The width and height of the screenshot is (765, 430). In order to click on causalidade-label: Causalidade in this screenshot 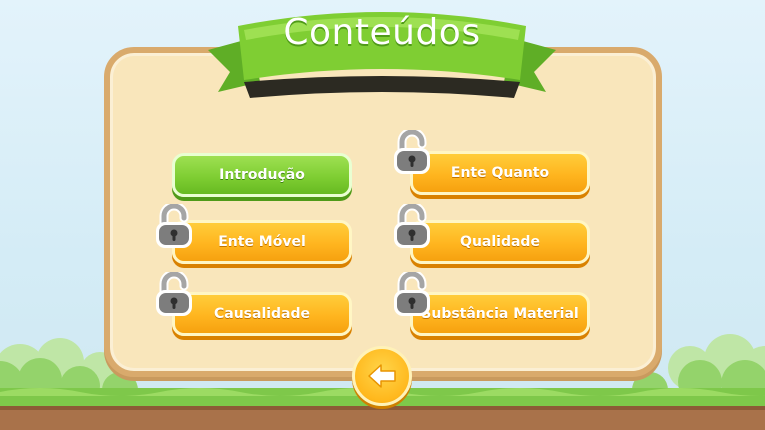, I will do `click(262, 314)`.